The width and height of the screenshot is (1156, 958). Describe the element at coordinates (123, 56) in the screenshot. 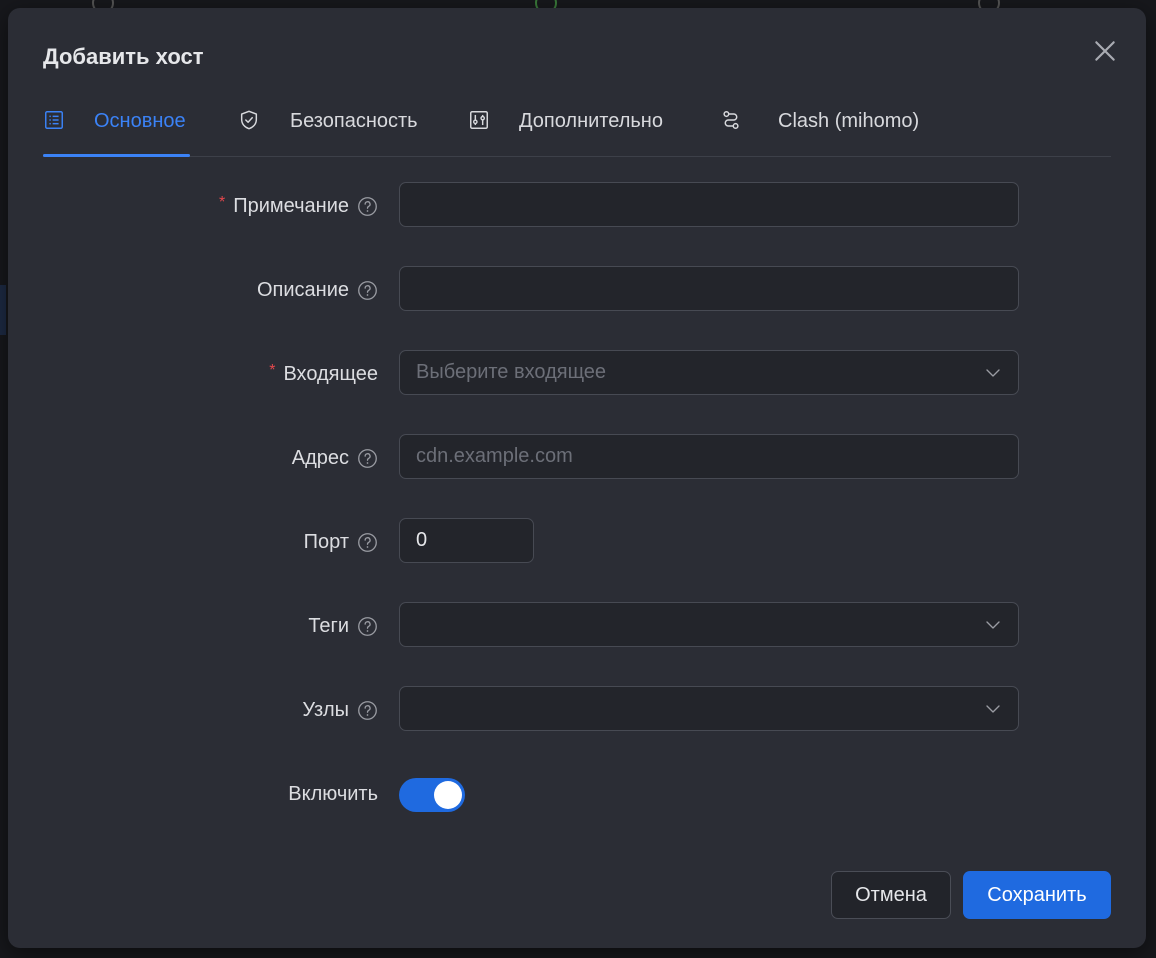

I see `modal-title: Добавить хост` at that location.